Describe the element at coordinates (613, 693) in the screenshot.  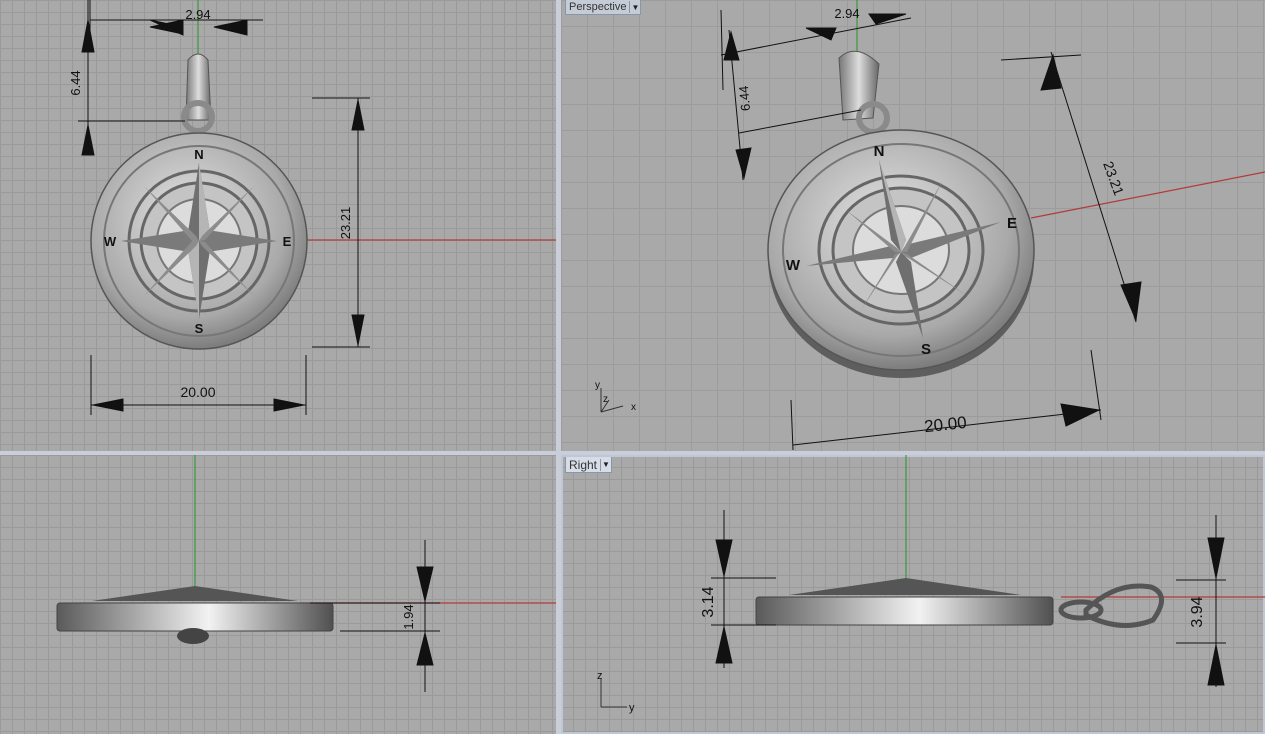
I see `axis-widget` at that location.